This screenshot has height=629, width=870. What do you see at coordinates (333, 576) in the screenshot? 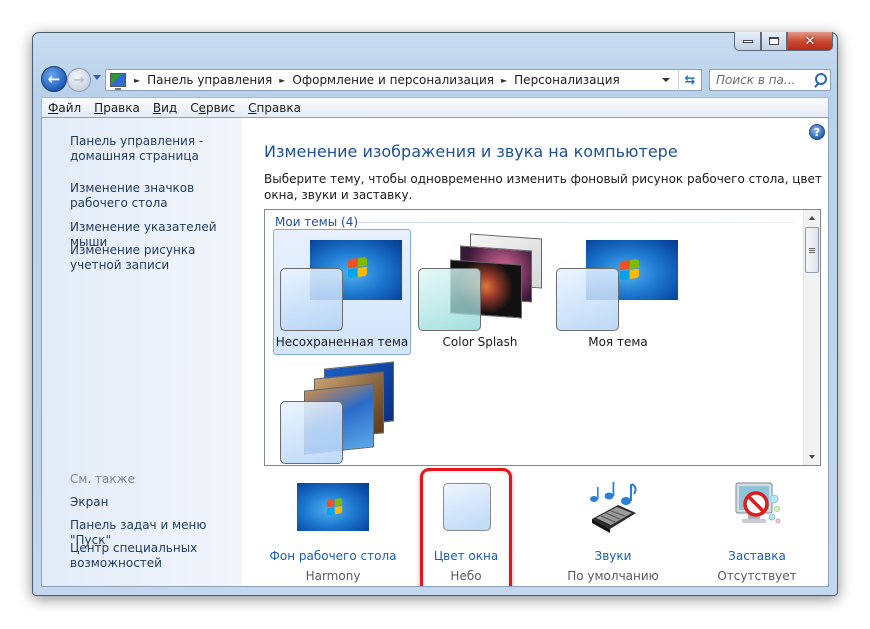
I see `option-value: Harmony` at bounding box center [333, 576].